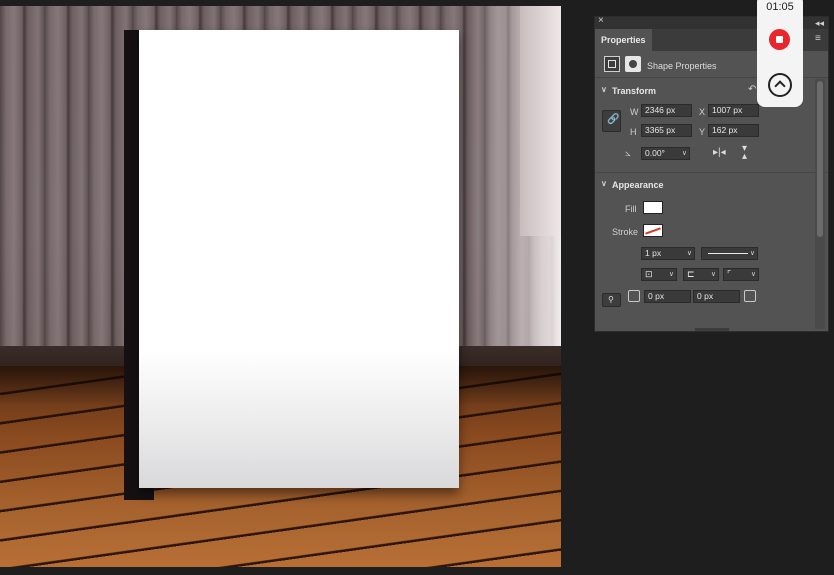  What do you see at coordinates (666, 130) in the screenshot?
I see `height-field: 3365 px` at bounding box center [666, 130].